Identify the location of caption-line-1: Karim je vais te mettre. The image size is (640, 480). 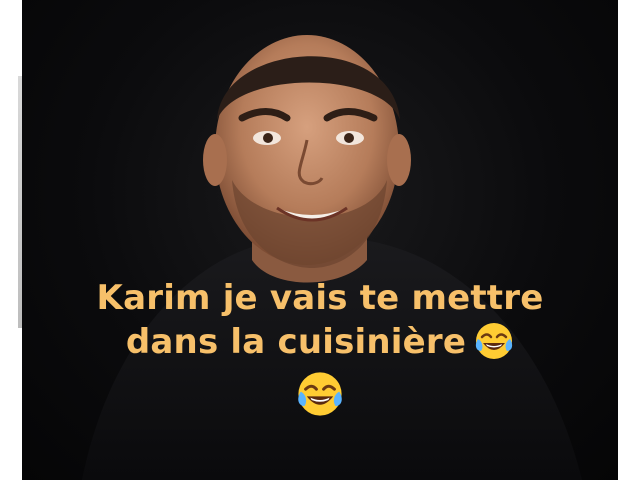
(320, 298).